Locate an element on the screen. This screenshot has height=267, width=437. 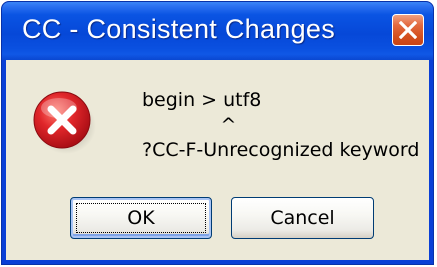
cancel-button: Cancel is located at coordinates (302, 218).